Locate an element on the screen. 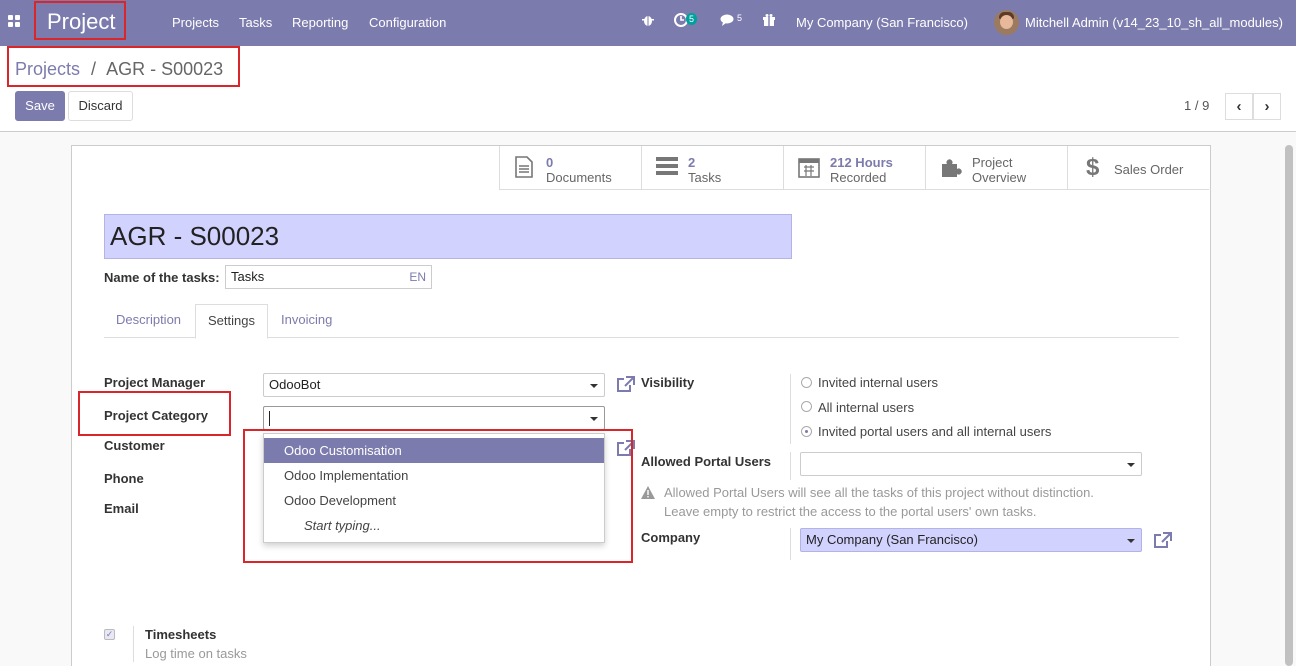 This screenshot has height=666, width=1296. timesheets-checkbox: ✓ is located at coordinates (109, 634).